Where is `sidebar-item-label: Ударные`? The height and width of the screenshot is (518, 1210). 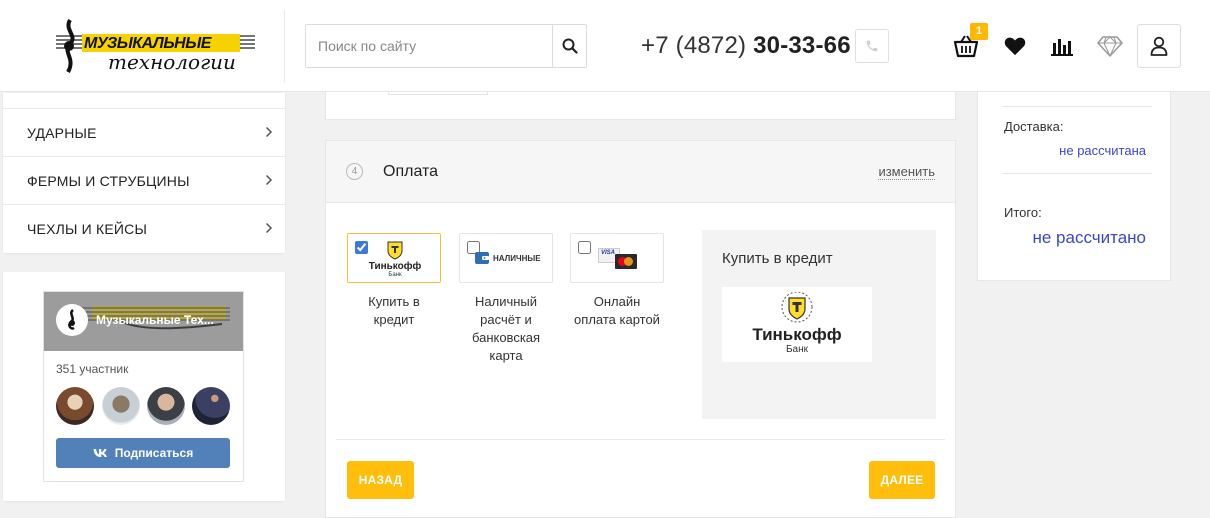
sidebar-item-label: Ударные is located at coordinates (62, 132).